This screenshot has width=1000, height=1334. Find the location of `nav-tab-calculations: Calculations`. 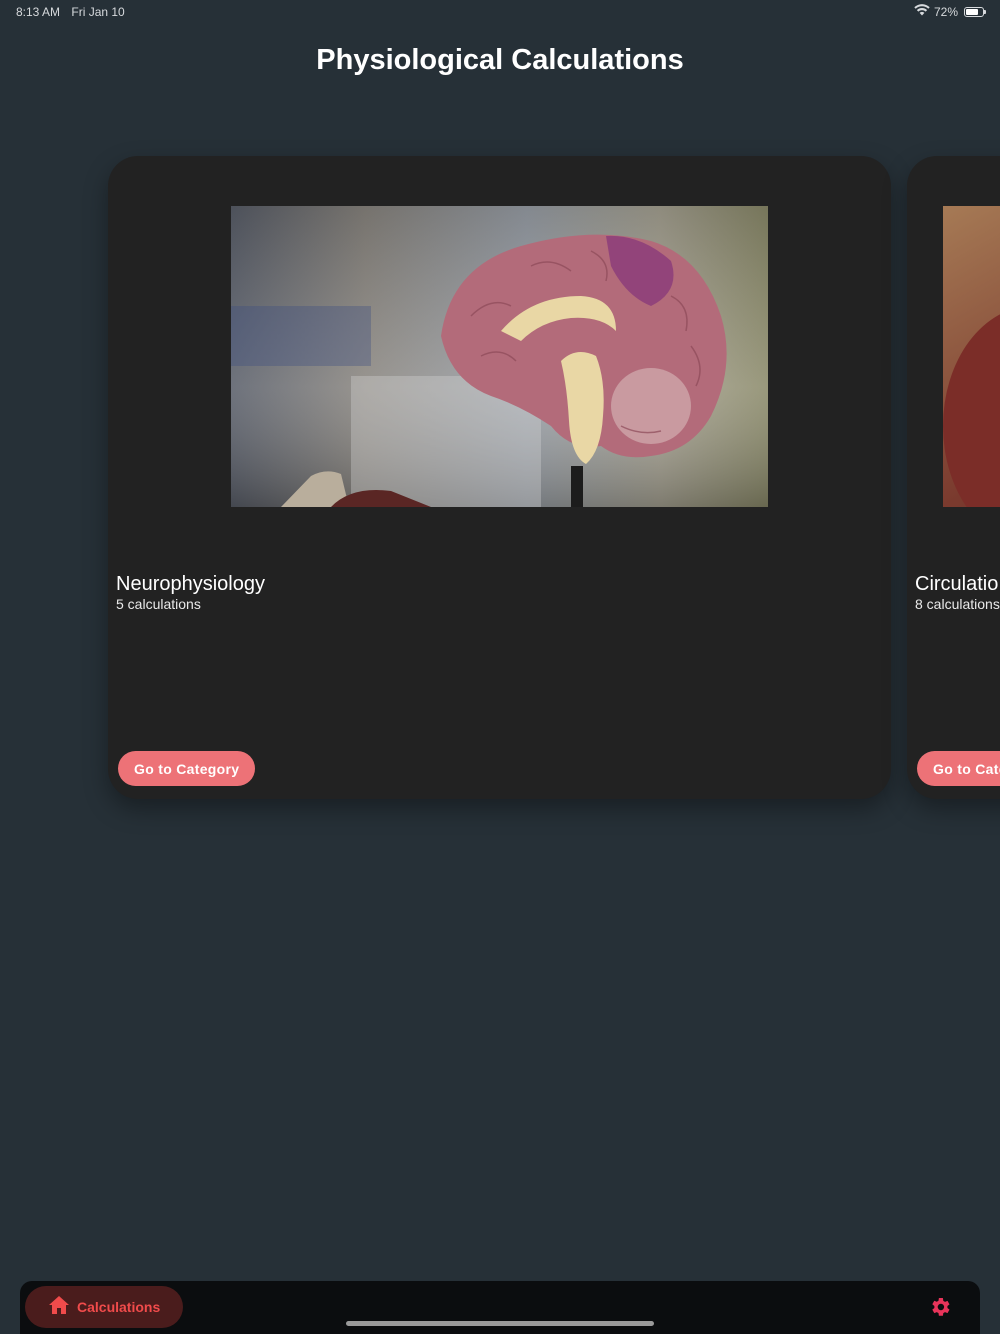

nav-tab-calculations: Calculations is located at coordinates (104, 1307).